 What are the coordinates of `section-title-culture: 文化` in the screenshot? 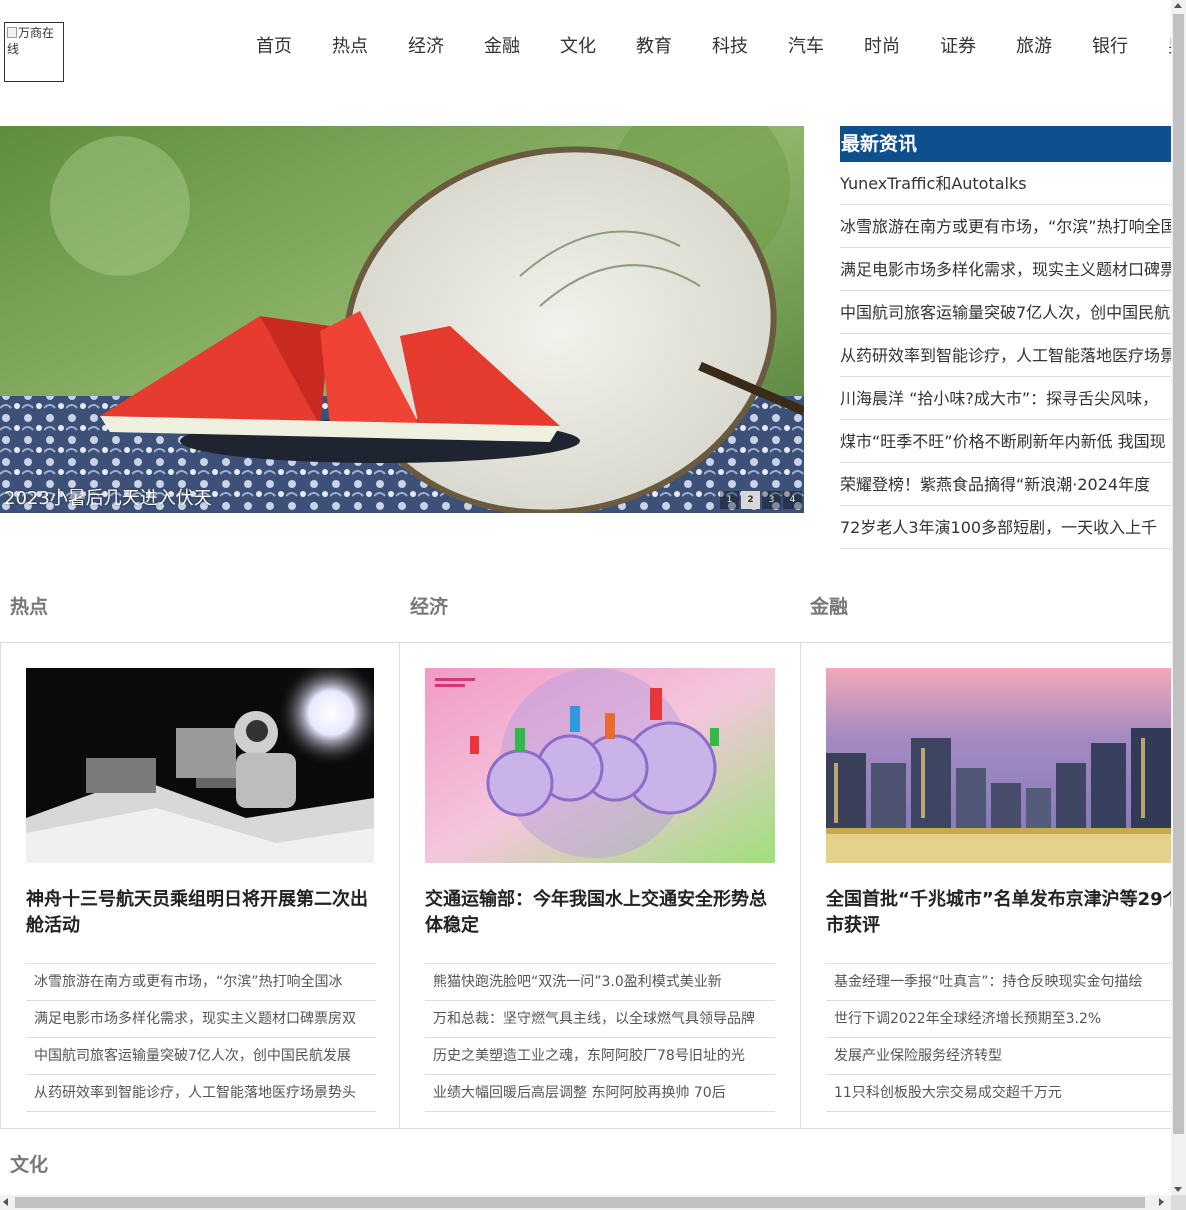 It's located at (29, 1163).